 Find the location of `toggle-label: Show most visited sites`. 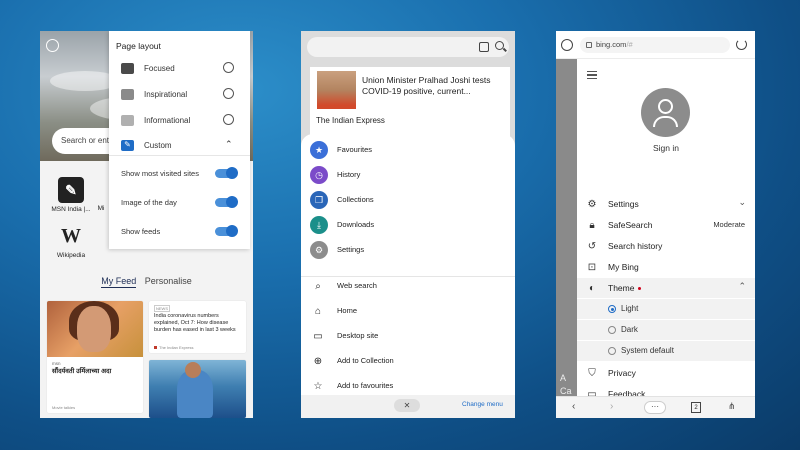

toggle-label: Show most visited sites is located at coordinates (160, 173).